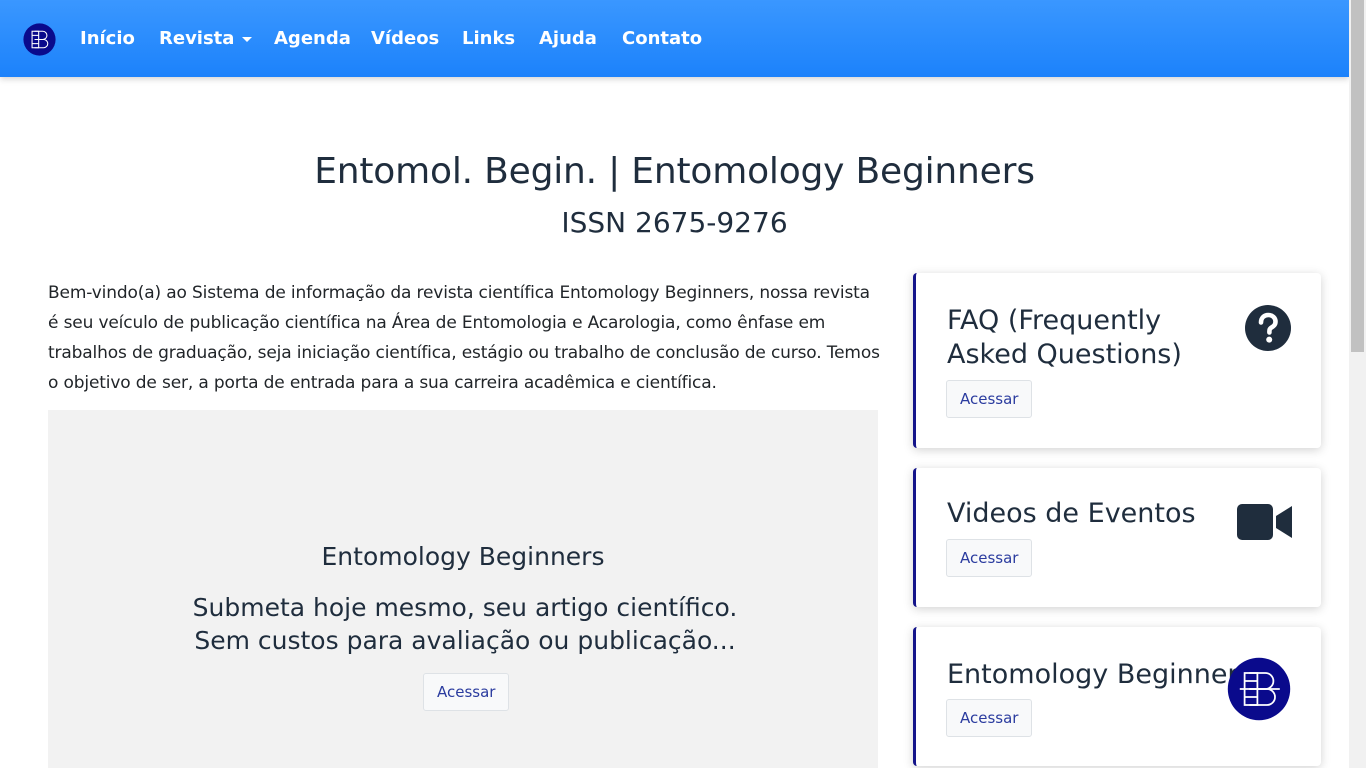 The height and width of the screenshot is (768, 1366). Describe the element at coordinates (989, 558) in the screenshot. I see `videos-acessar-button: Acessar` at that location.